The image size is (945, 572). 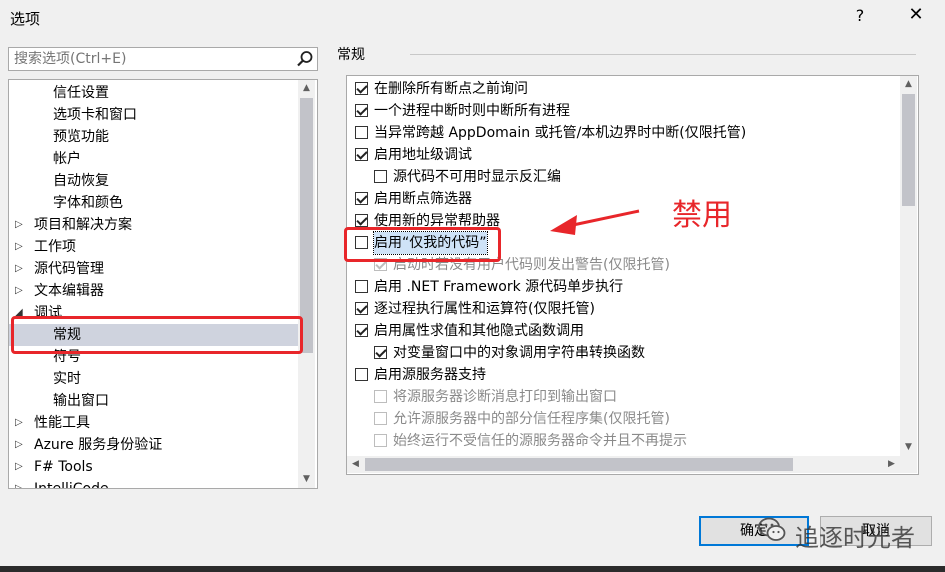 I want to click on tree-item: 实时, so click(x=154, y=379).